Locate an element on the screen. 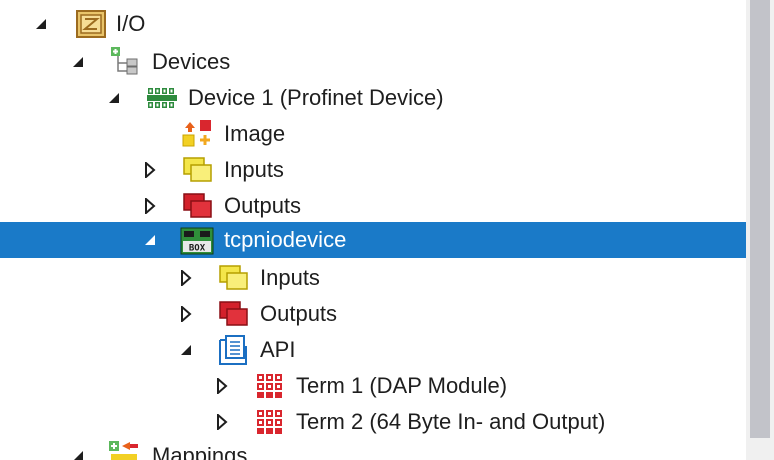 The image size is (774, 460). tree-item-label: I/O is located at coordinates (131, 23).